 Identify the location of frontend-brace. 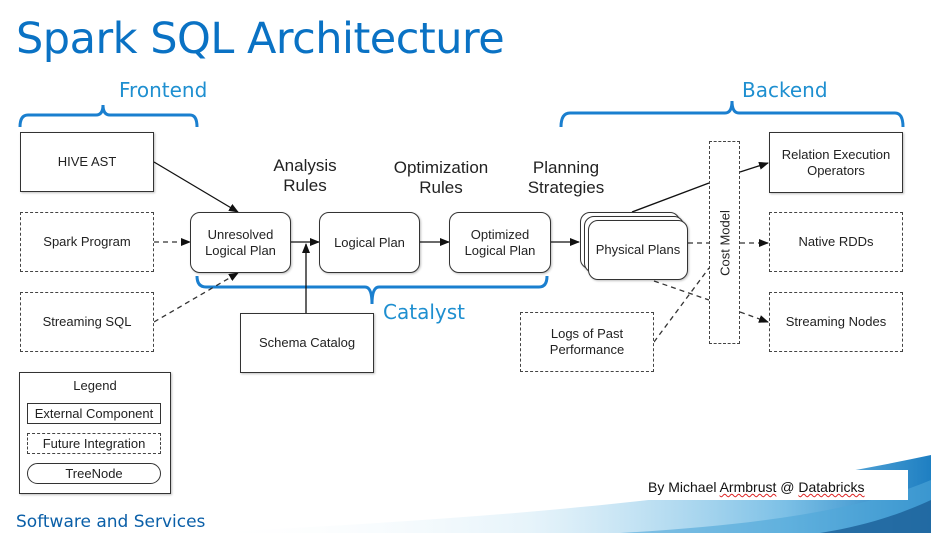
(108, 116).